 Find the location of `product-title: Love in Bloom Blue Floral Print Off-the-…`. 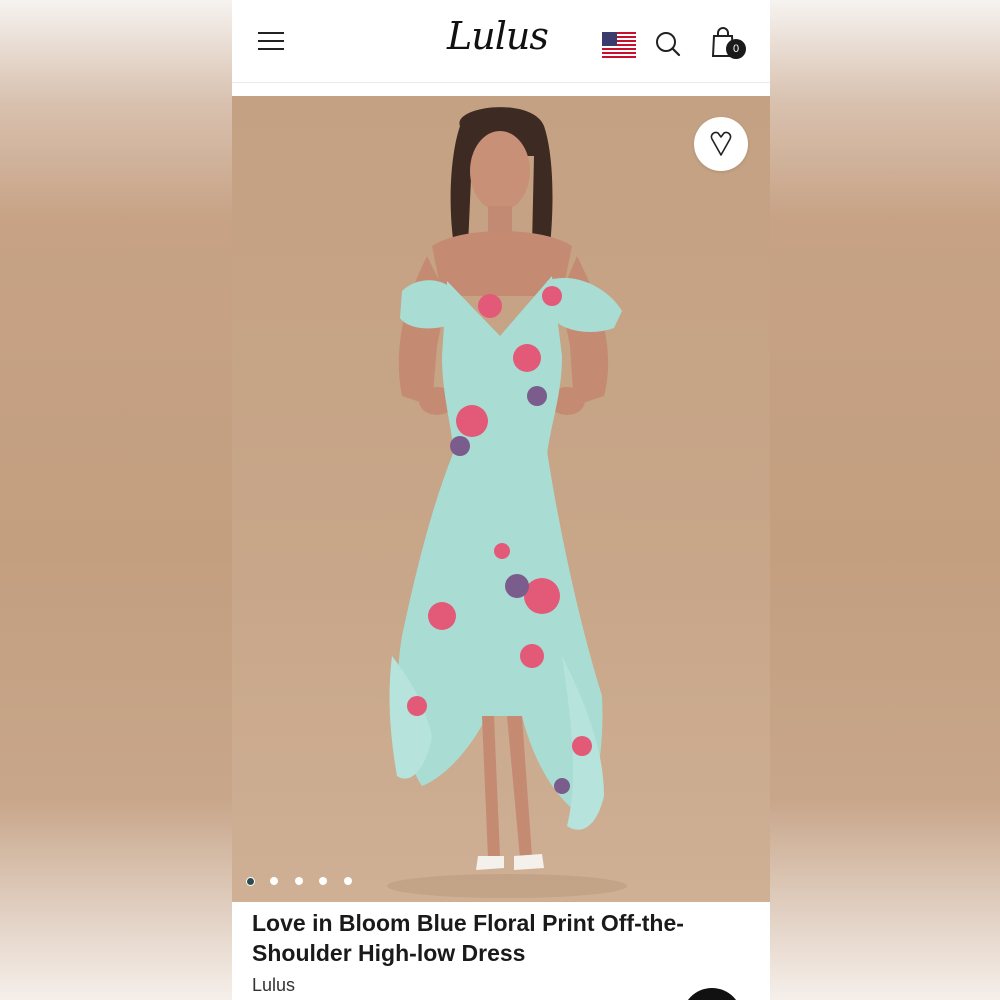

product-title: Love in Bloom Blue Floral Print Off-the-… is located at coordinates (468, 938).